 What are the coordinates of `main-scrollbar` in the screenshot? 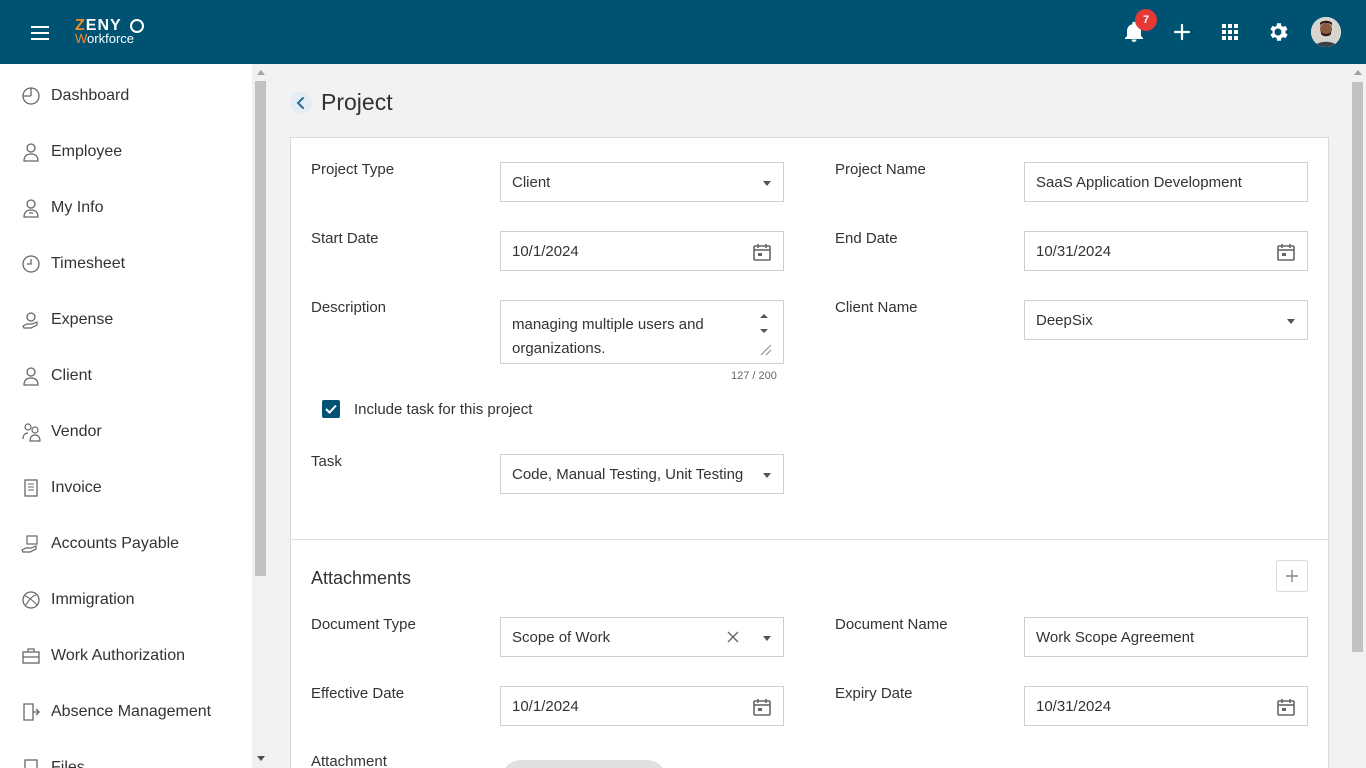 It's located at (1357, 416).